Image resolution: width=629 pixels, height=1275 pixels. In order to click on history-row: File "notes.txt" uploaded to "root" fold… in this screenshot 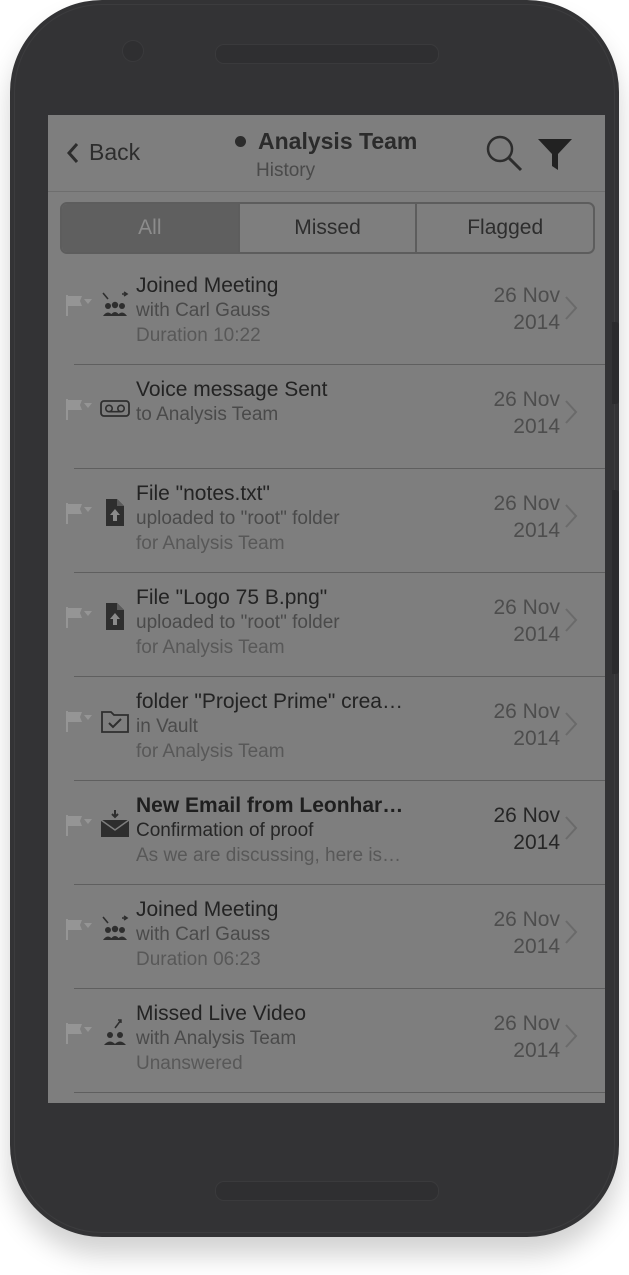, I will do `click(326, 521)`.